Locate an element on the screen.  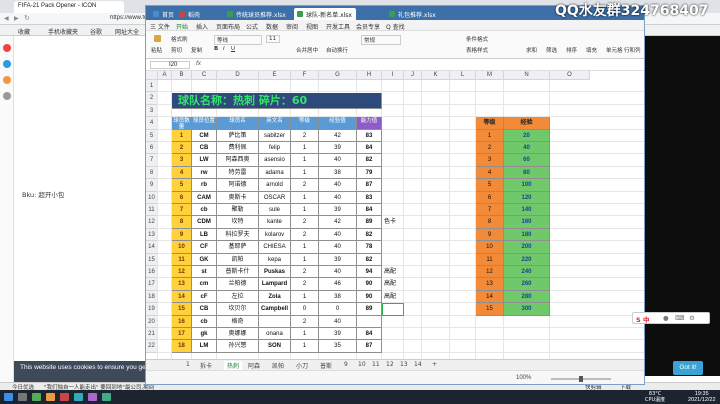
player-name-en is located at coordinates (275, 321).